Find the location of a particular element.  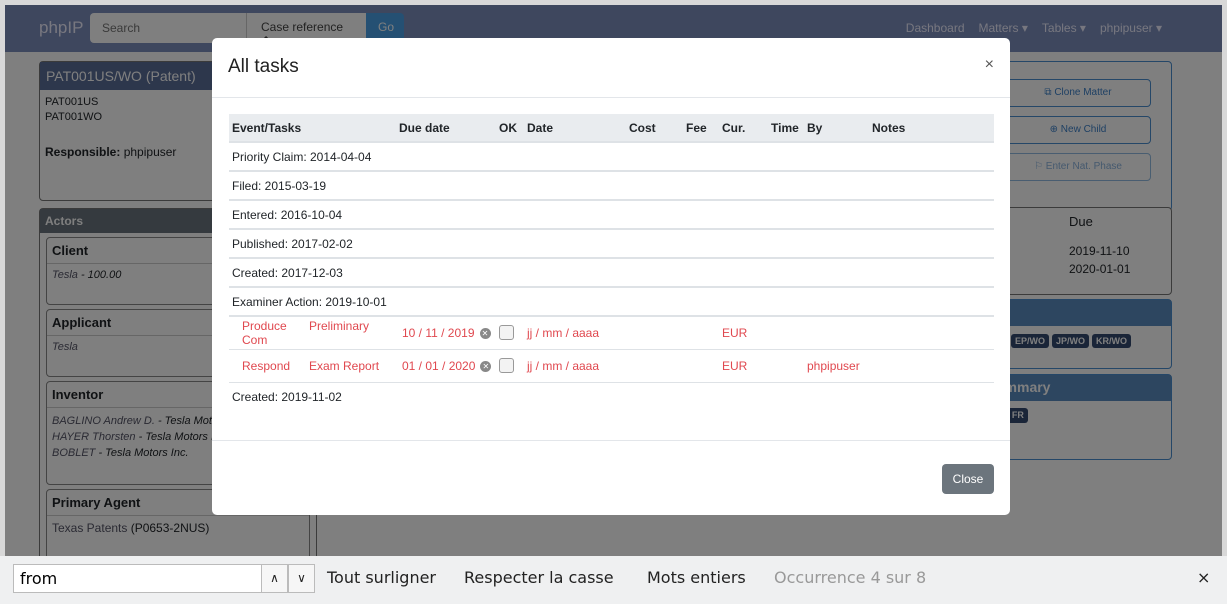

find-status: Occurrence 4 sur 8 is located at coordinates (850, 577).